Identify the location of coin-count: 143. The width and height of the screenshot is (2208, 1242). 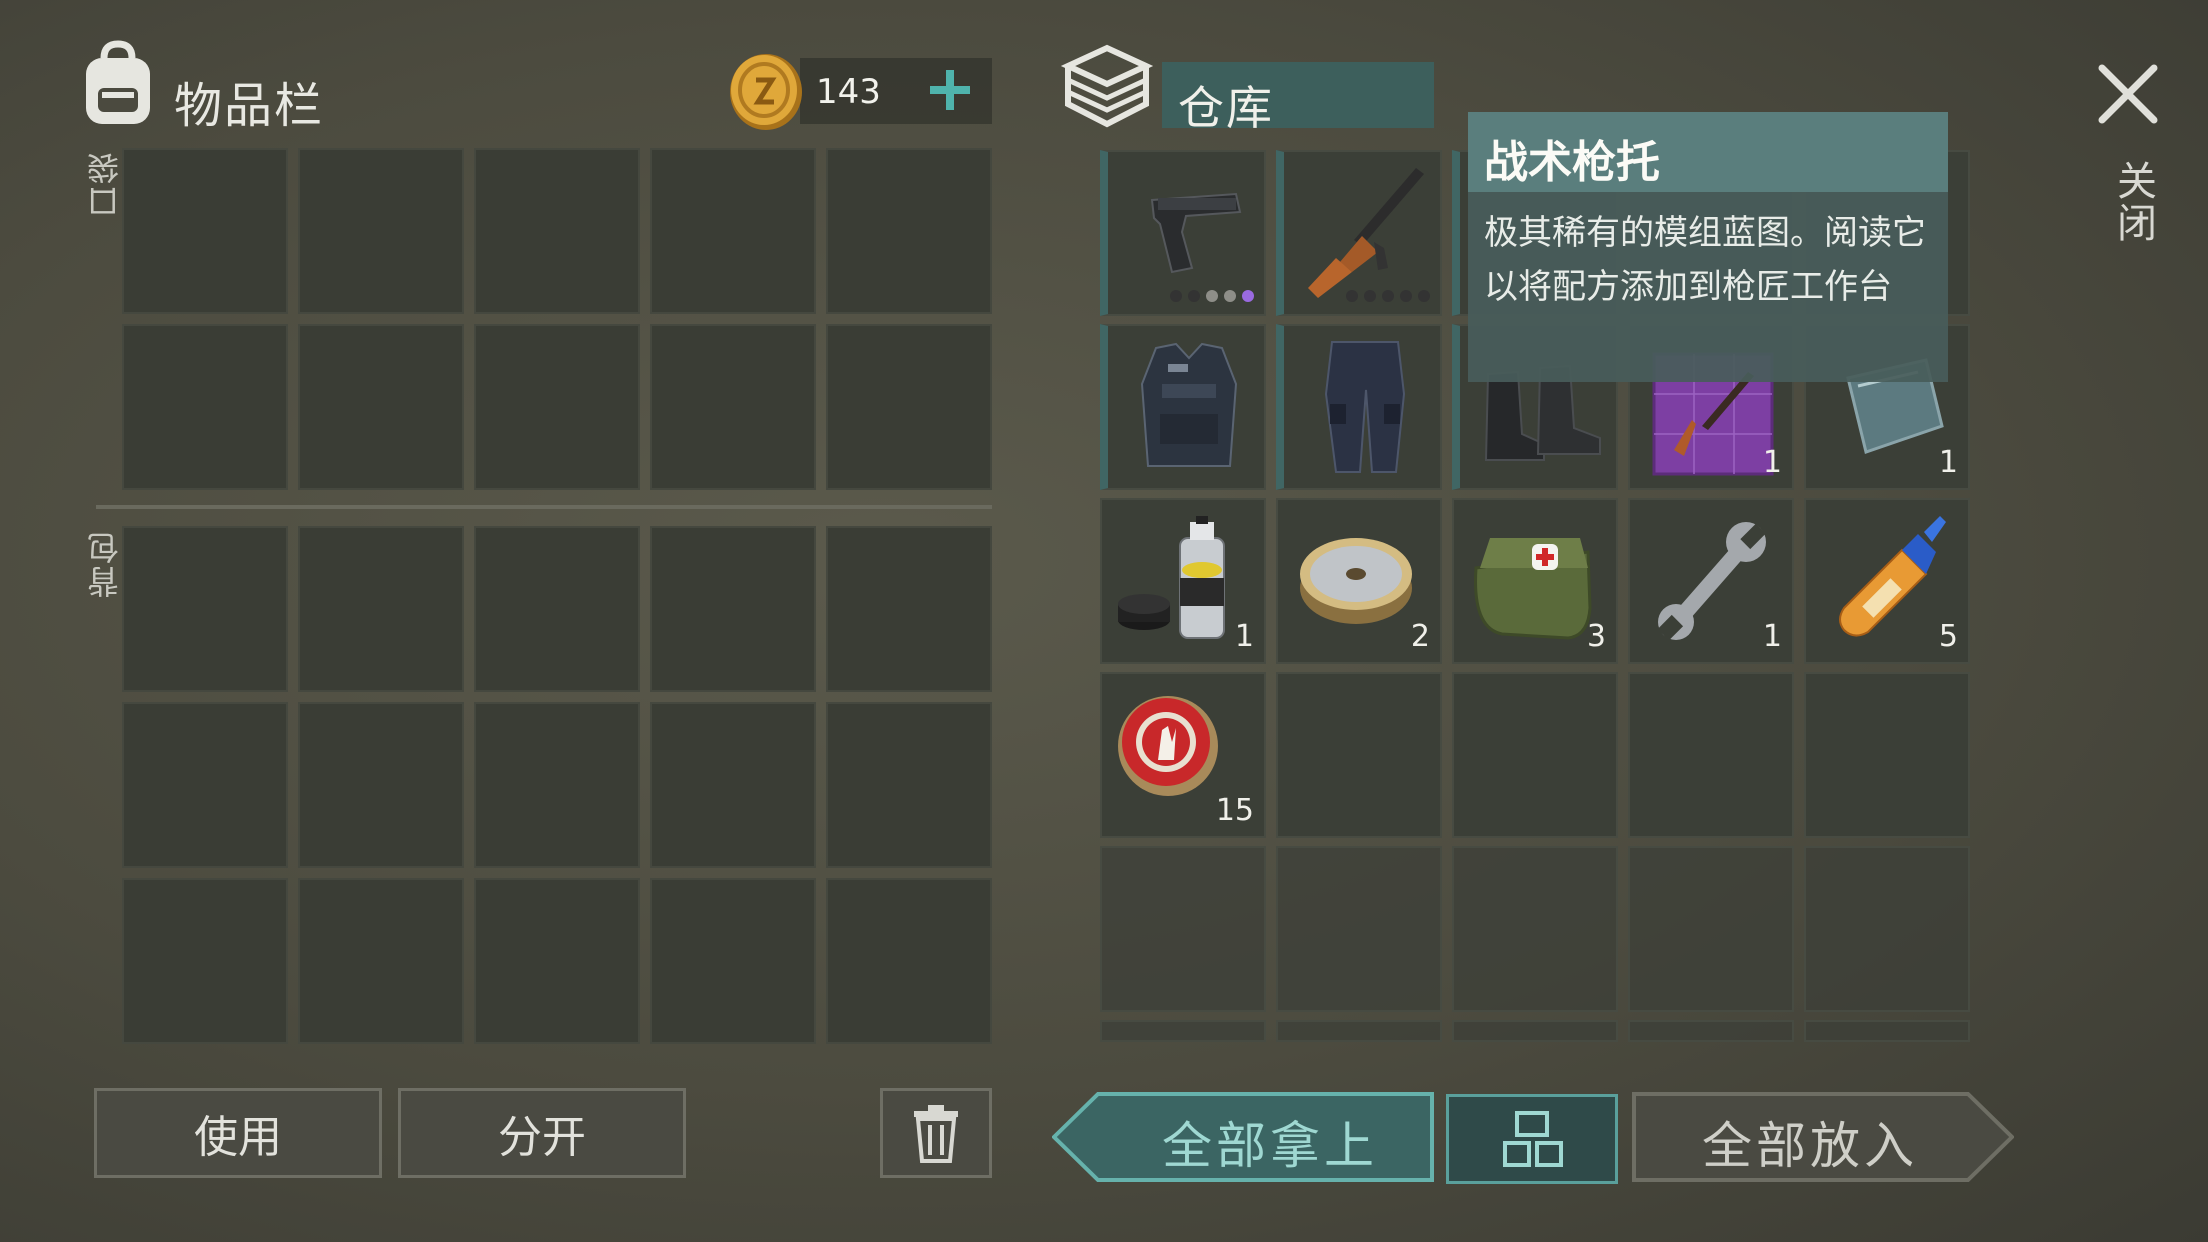
(848, 92).